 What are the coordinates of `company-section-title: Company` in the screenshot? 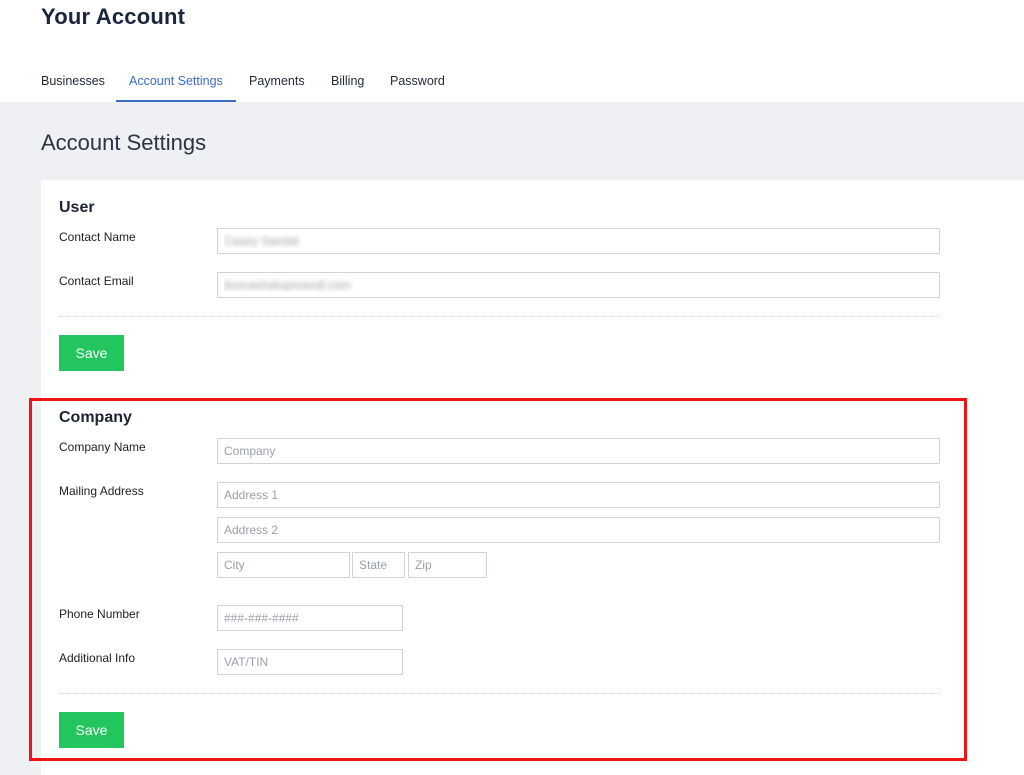 It's located at (95, 417).